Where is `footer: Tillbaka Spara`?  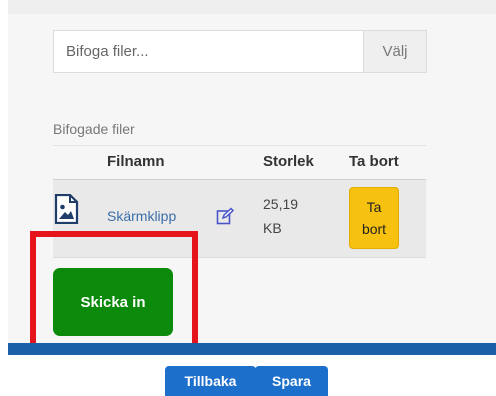 footer: Tillbaka Spara is located at coordinates (252, 375).